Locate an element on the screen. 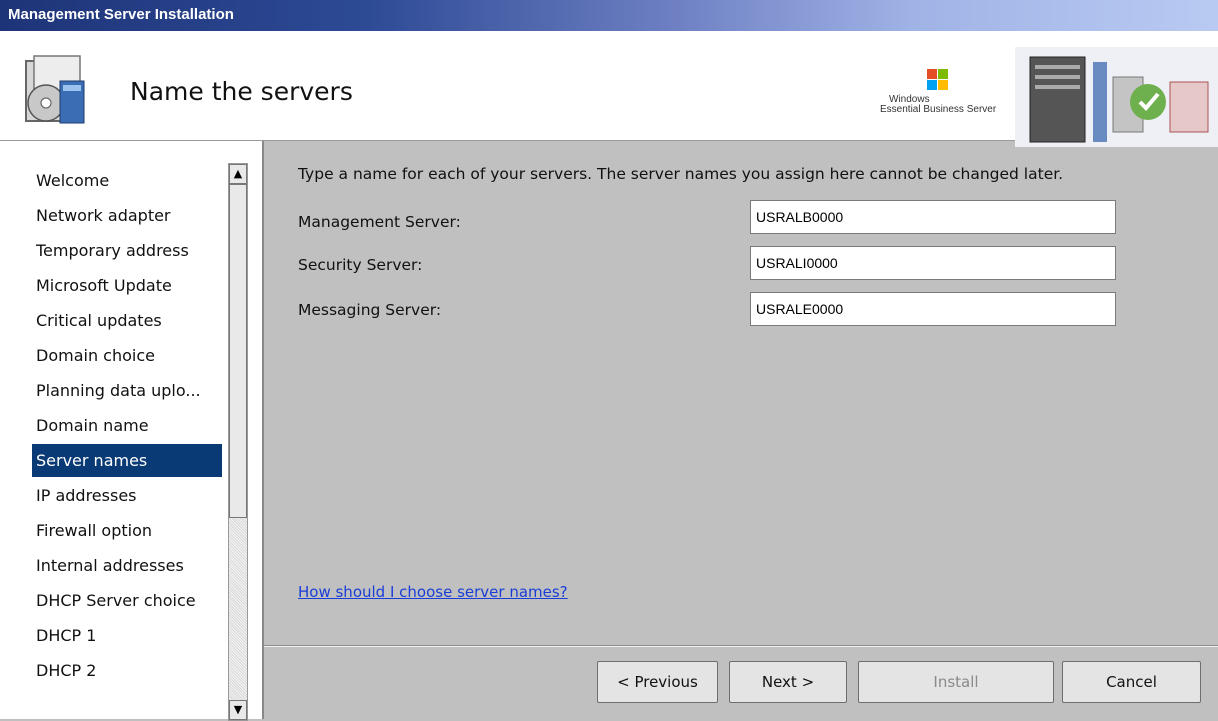 This screenshot has height=721, width=1218. arrow-down-icon: ▼ is located at coordinates (238, 709).